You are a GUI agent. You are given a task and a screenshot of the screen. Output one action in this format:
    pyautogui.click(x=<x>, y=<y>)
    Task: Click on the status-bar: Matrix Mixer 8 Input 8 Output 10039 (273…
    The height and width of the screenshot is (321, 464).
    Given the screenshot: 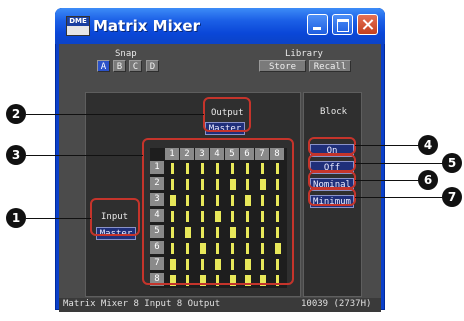 What is the action you would take?
    pyautogui.click(x=220, y=305)
    